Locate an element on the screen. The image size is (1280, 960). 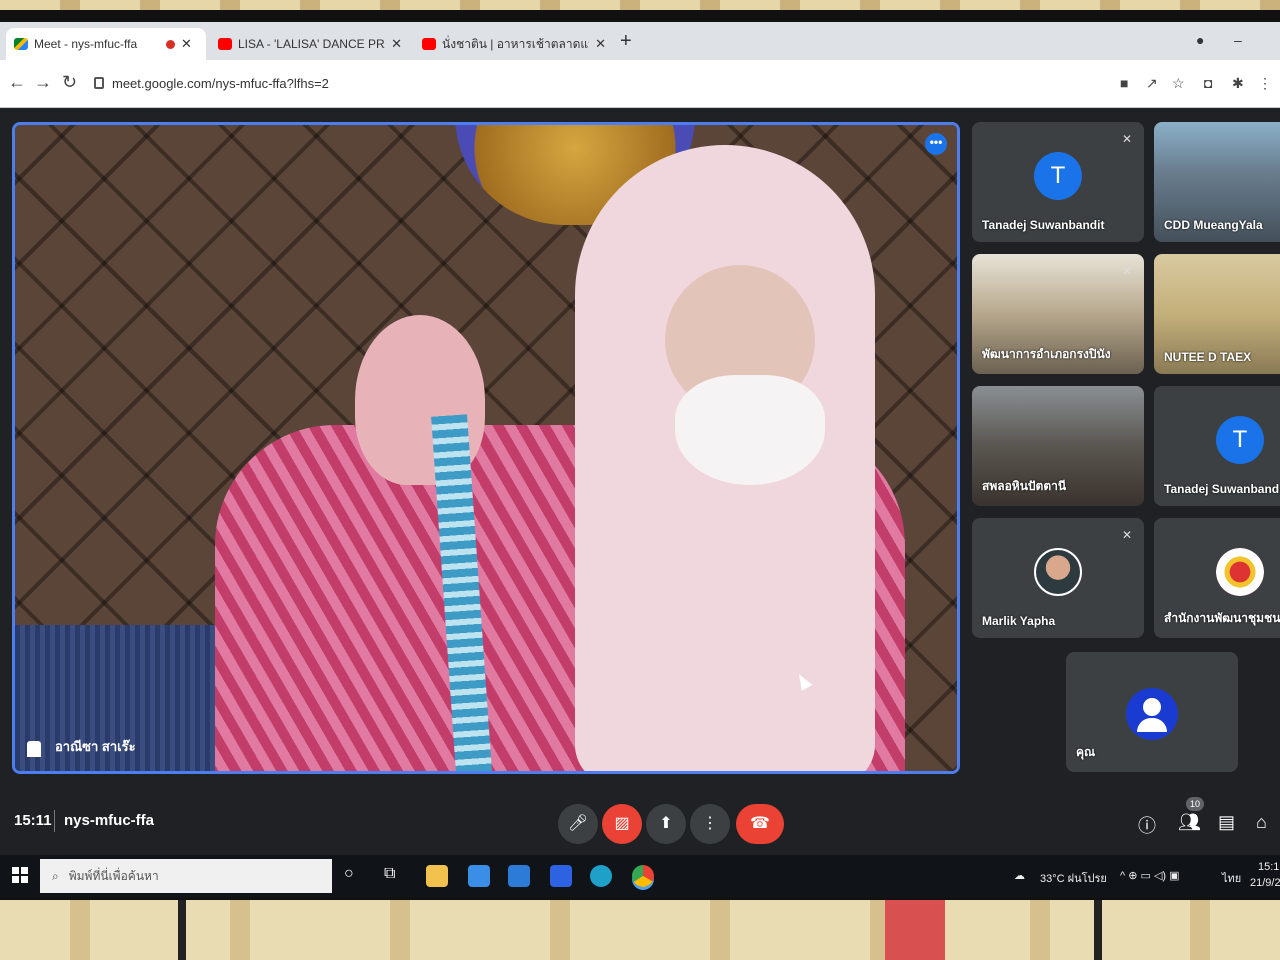
back-icon: ← is located at coordinates (17, 82).